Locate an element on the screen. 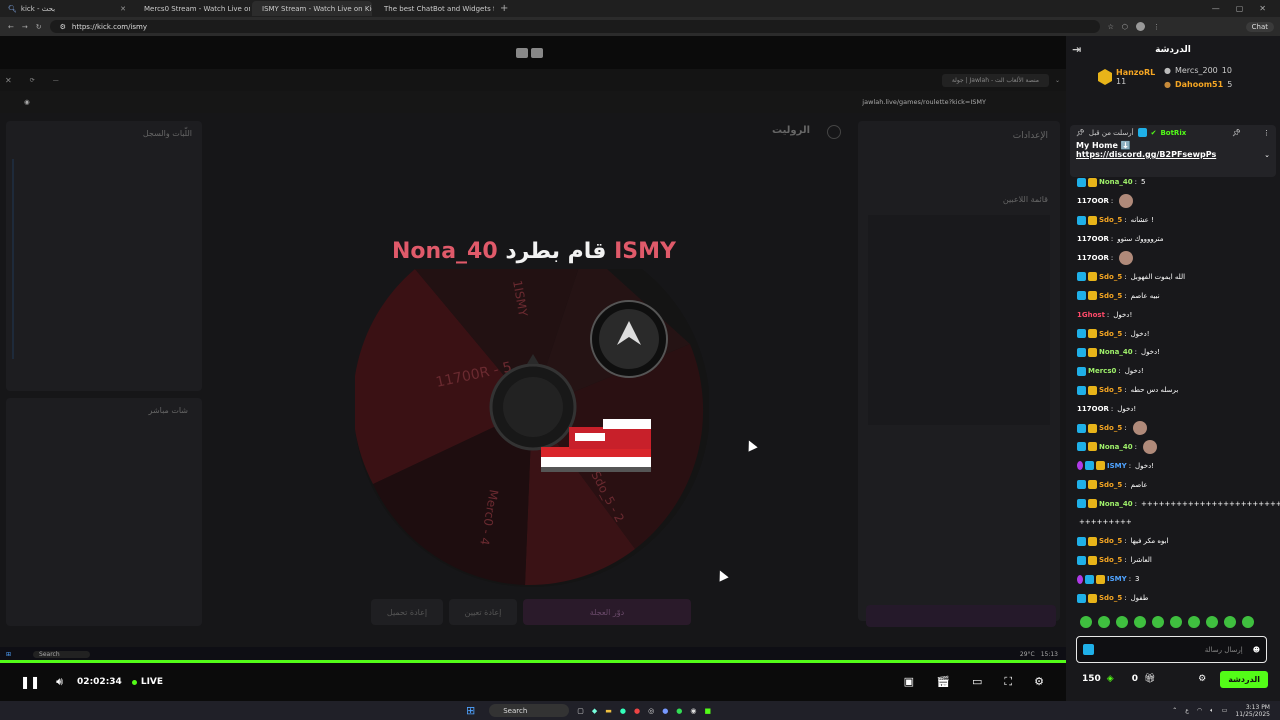 This screenshot has height=720, width=1280. chat-message: Sdo_5: عاصم is located at coordinates (1173, 484).